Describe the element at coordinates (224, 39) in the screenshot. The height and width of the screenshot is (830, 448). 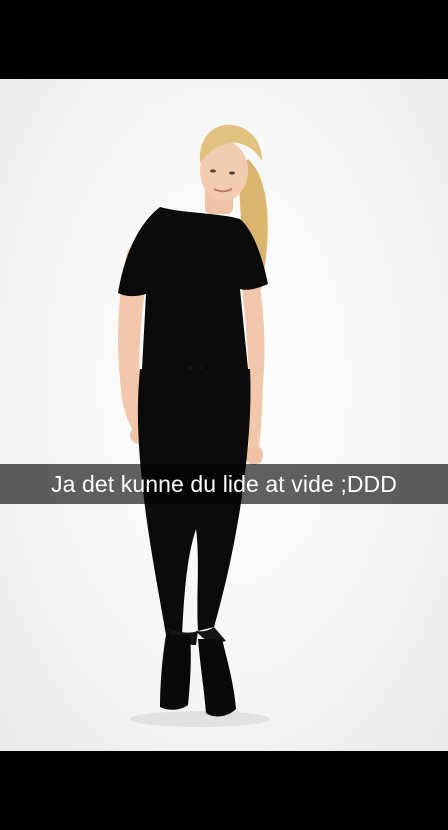
I see `top-letterbox-bar` at that location.